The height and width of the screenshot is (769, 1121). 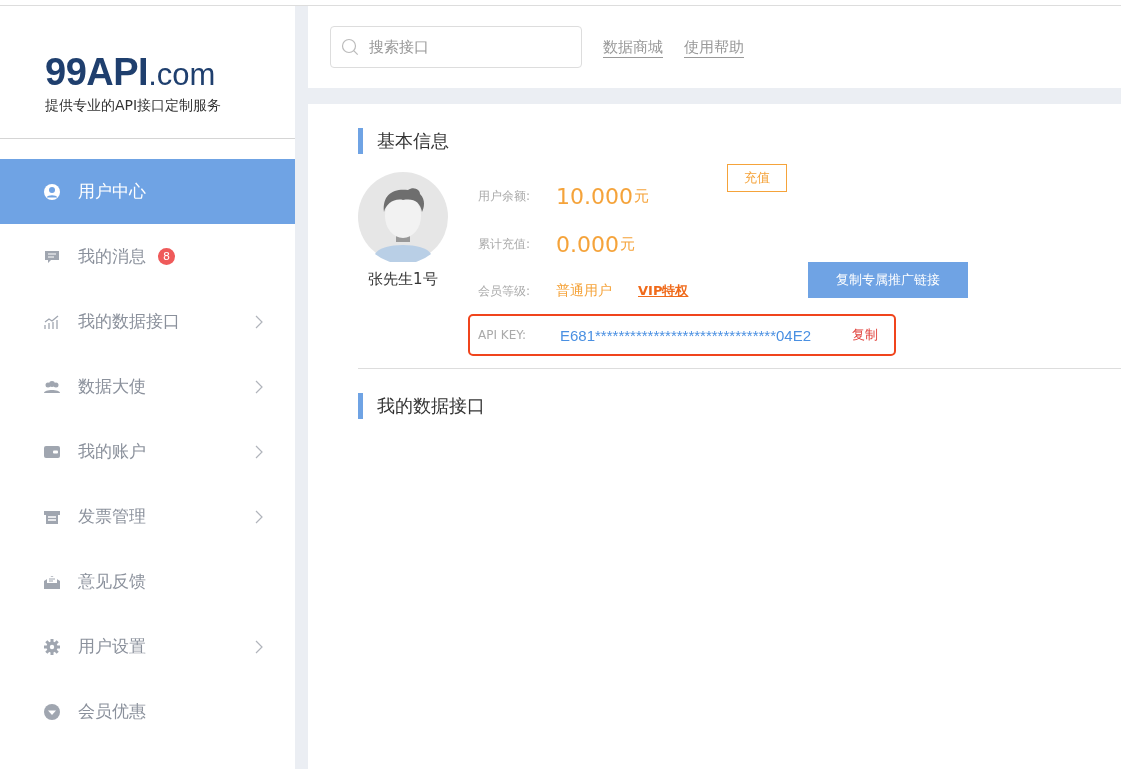 What do you see at coordinates (134, 106) in the screenshot?
I see `logo-tagline: 提供专业的API接口定制服务` at bounding box center [134, 106].